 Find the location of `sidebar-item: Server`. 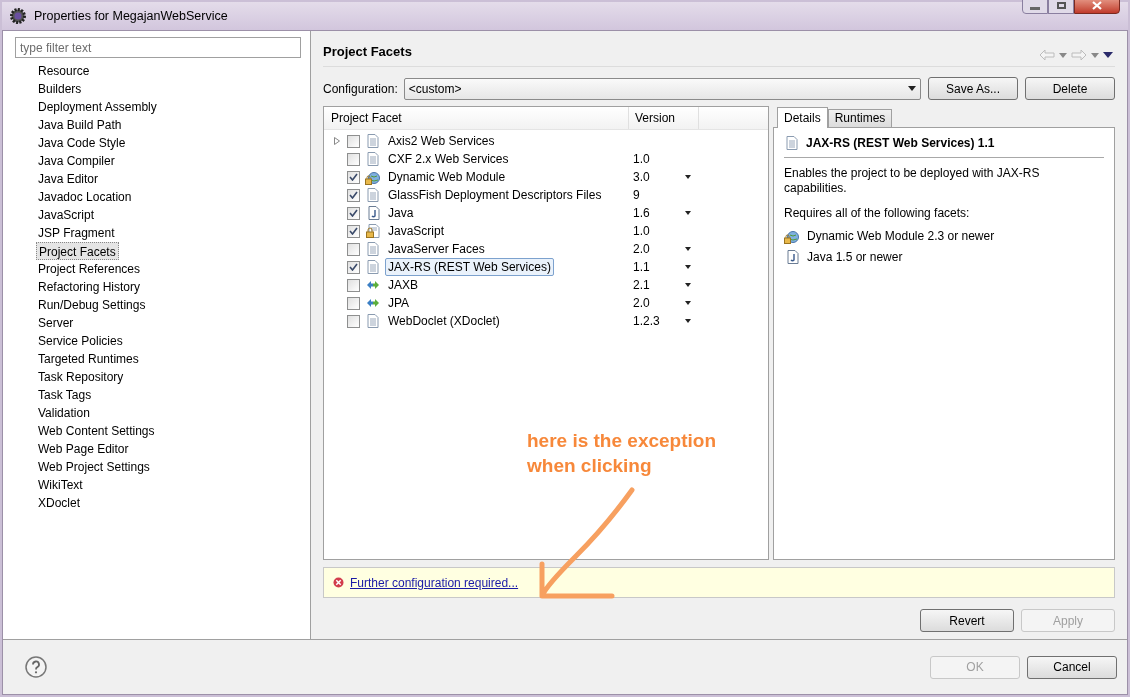

sidebar-item: Server is located at coordinates (56, 323).